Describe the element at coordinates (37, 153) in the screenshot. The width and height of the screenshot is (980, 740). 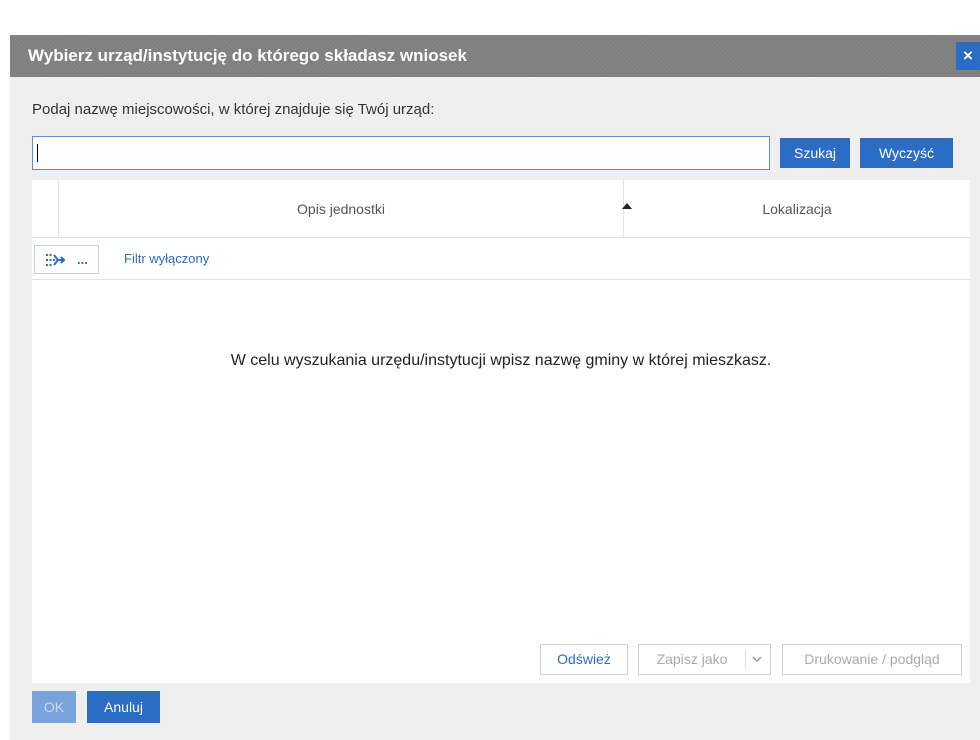
I see `text-caret` at that location.